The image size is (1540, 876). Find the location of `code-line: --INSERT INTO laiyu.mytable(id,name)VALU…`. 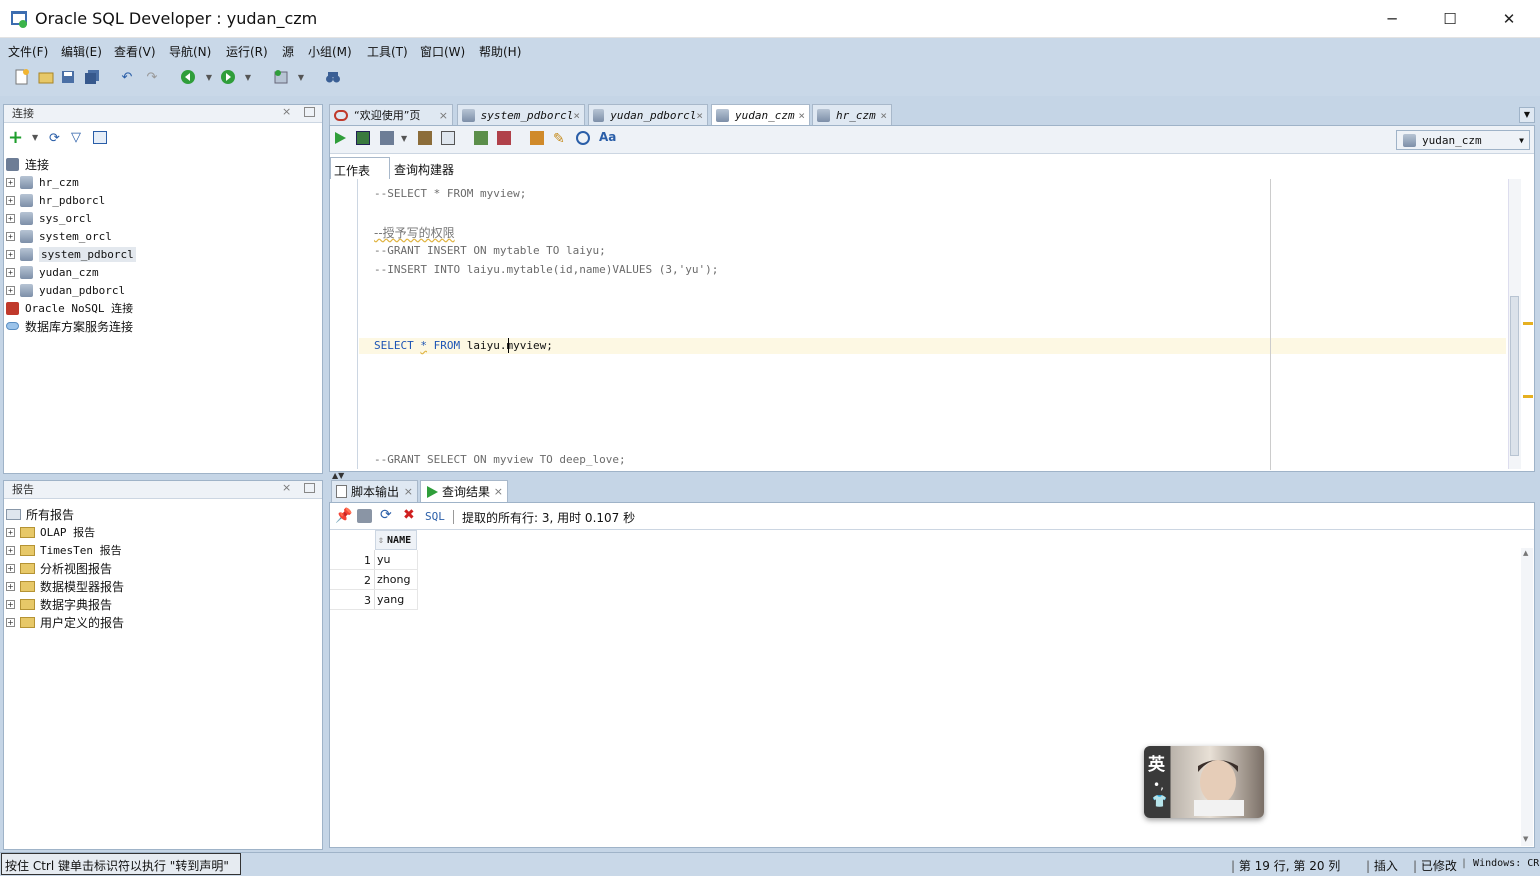

code-line: --INSERT INTO laiyu.mytable(id,name)VALU… is located at coordinates (546, 269).